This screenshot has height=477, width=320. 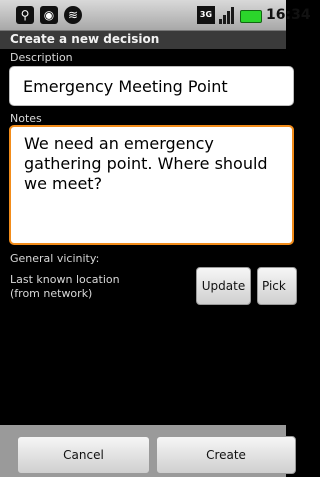 I want to click on android-icon: ◉, so click(x=49, y=15).